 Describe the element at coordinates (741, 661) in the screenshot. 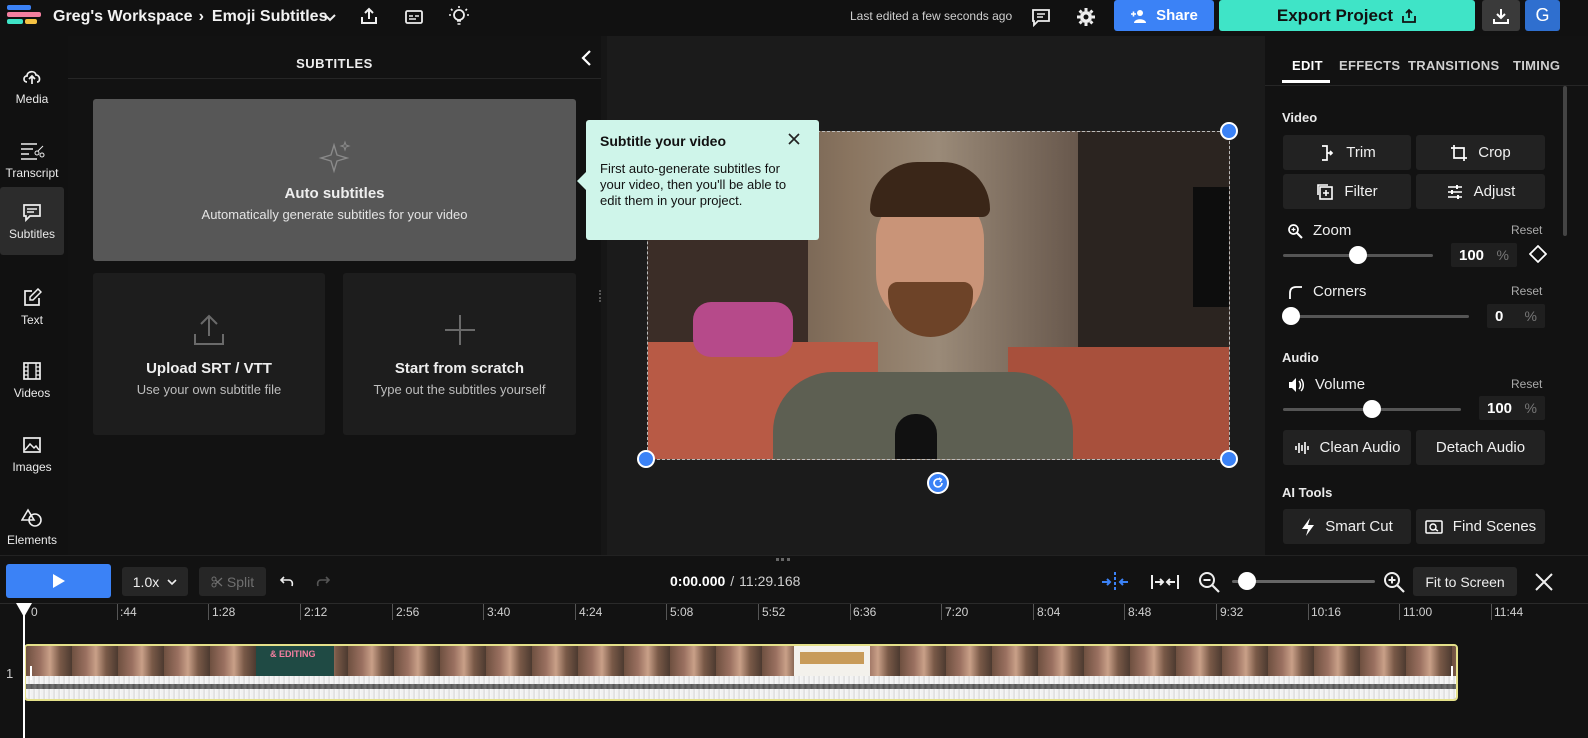

I see `clip-thumbnails` at that location.